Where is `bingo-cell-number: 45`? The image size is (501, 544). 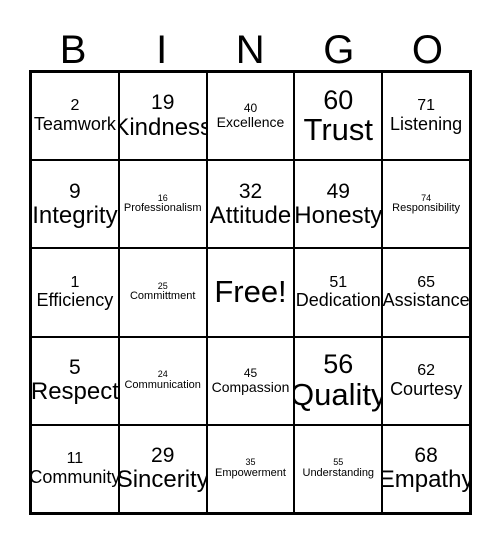
bingo-cell-number: 45 is located at coordinates (250, 373).